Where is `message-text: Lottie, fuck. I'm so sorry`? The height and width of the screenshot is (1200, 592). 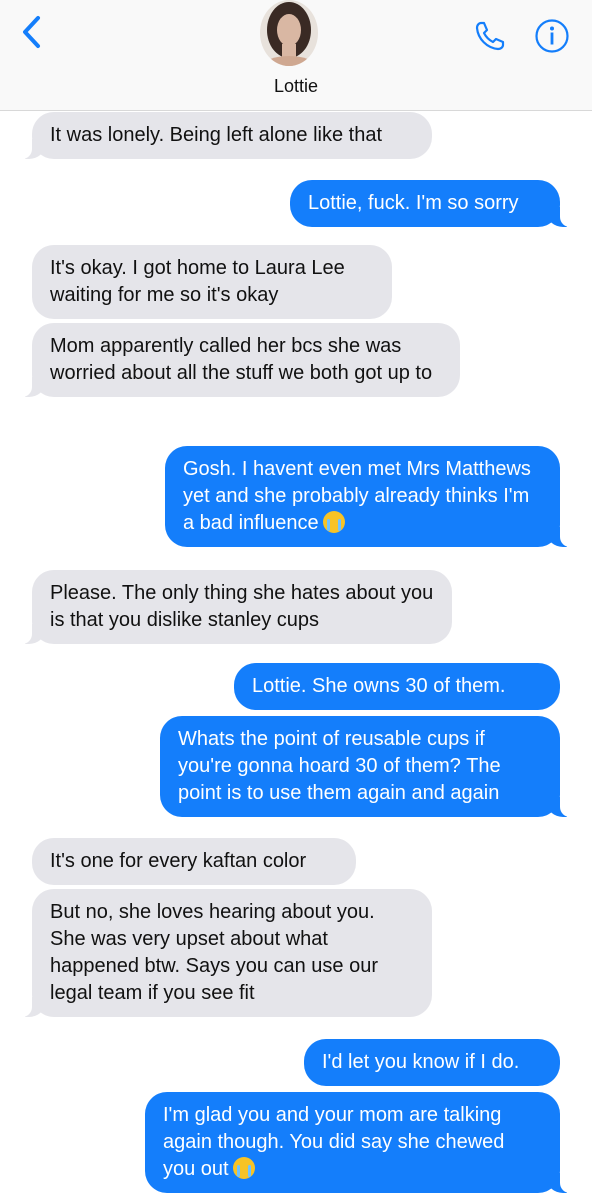 message-text: Lottie, fuck. I'm so sorry is located at coordinates (413, 203).